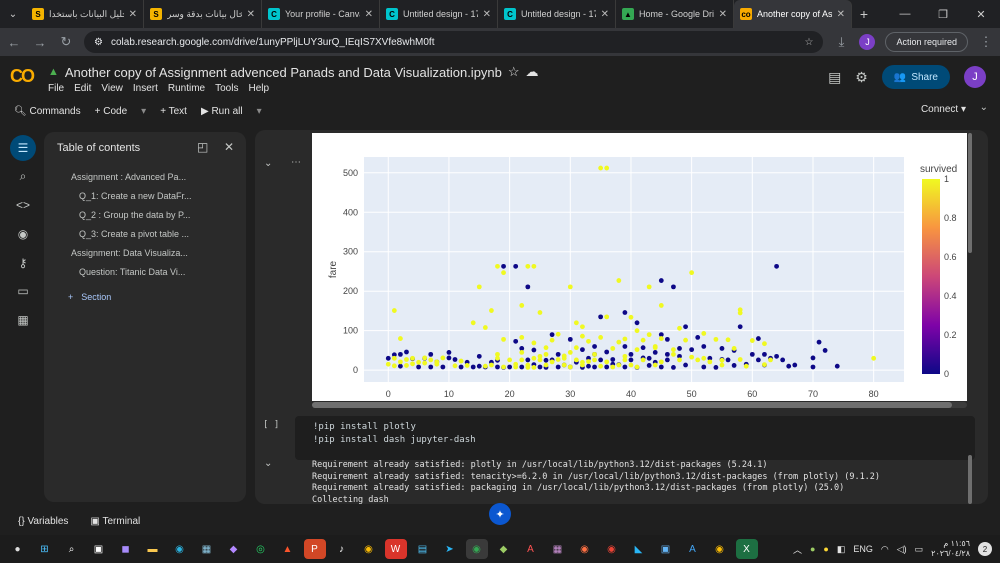 This screenshot has height=563, width=1000. I want to click on tab-search-icon: ⌄, so click(13, 14).